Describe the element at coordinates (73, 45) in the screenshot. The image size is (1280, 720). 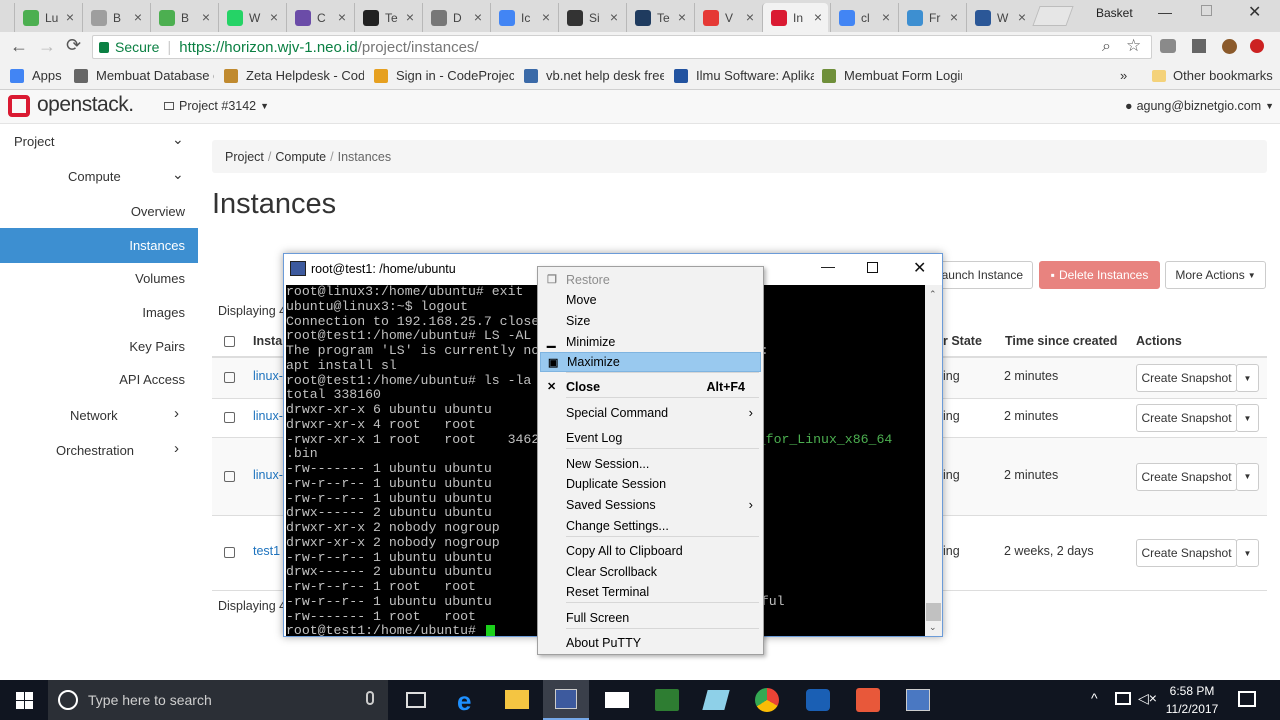
I see `reload-icon: ⟳` at that location.